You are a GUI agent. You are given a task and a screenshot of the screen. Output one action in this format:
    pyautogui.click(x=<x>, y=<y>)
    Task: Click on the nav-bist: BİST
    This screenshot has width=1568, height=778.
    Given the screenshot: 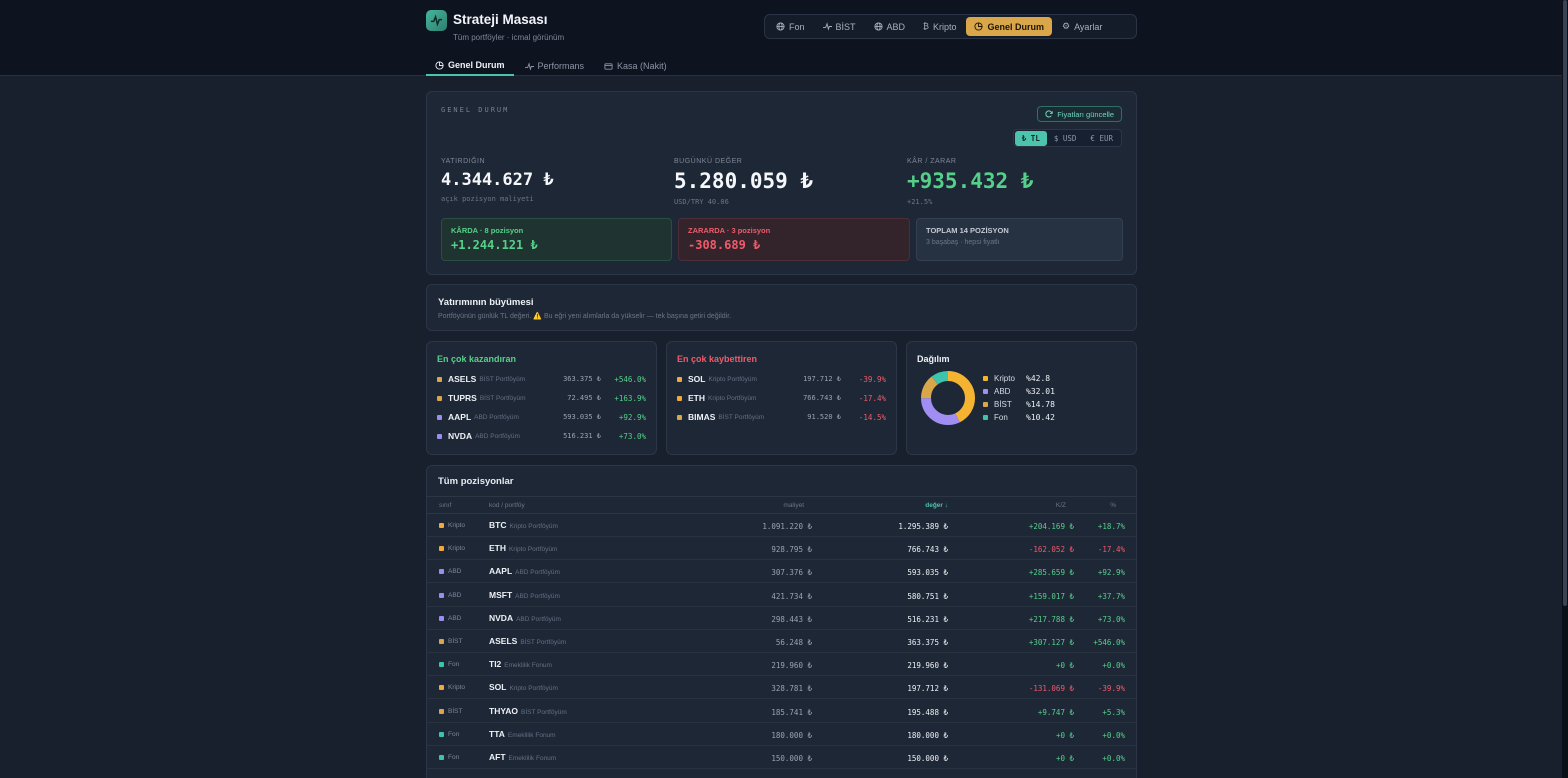 What is the action you would take?
    pyautogui.click(x=839, y=26)
    